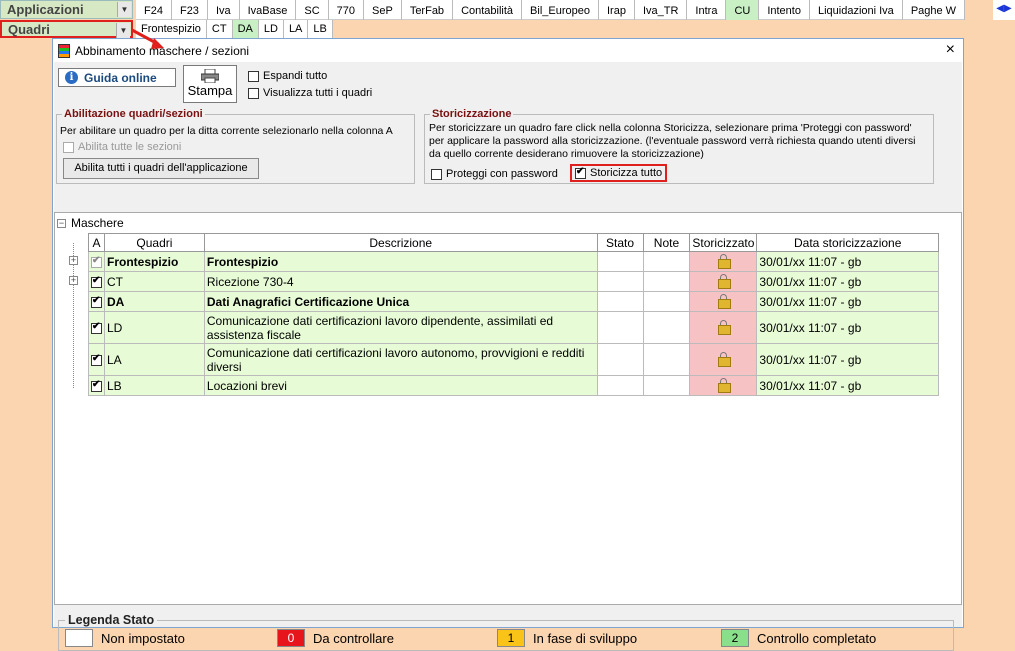 The height and width of the screenshot is (651, 1015). I want to click on collapse-icon: −, so click(61, 223).